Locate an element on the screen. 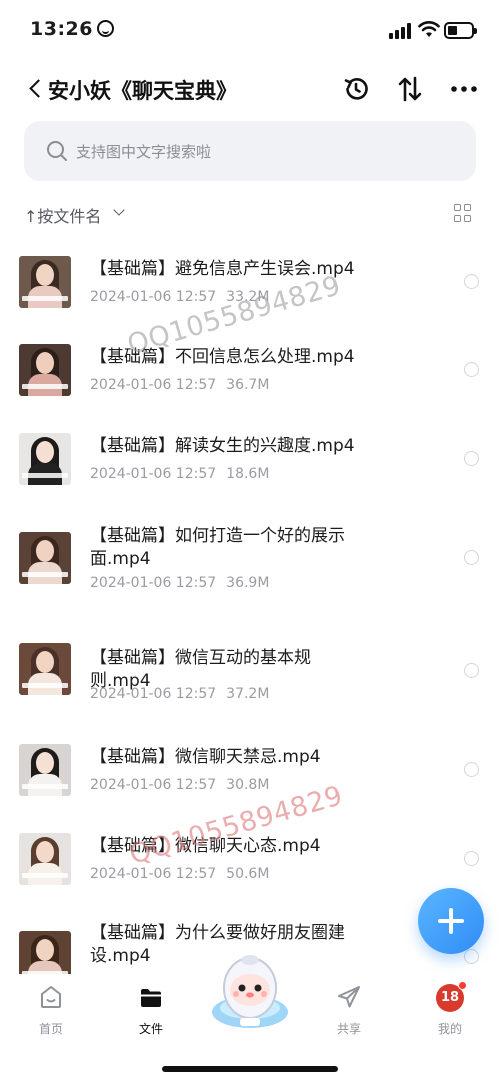 The image size is (500, 1082). history-icon is located at coordinates (356, 89).